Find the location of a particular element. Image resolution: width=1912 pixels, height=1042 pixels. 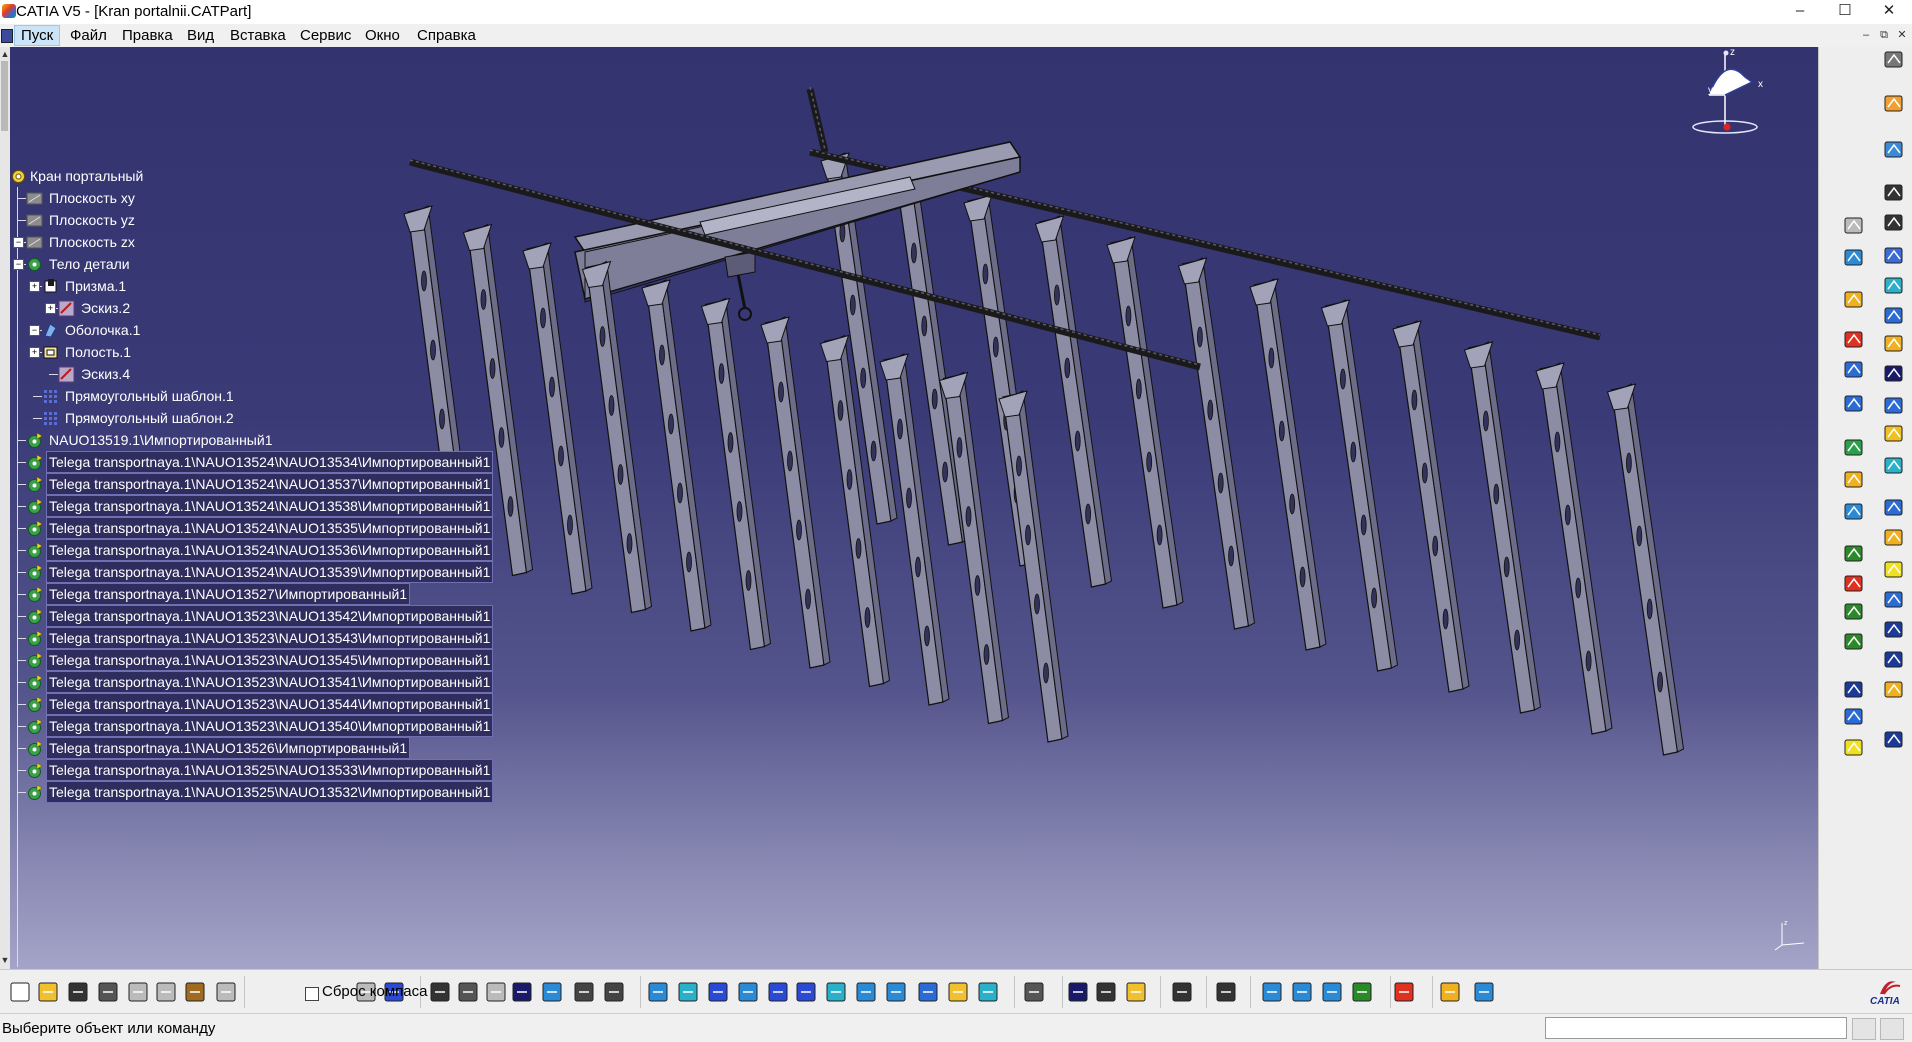

document-icon is located at coordinates (7, 36).